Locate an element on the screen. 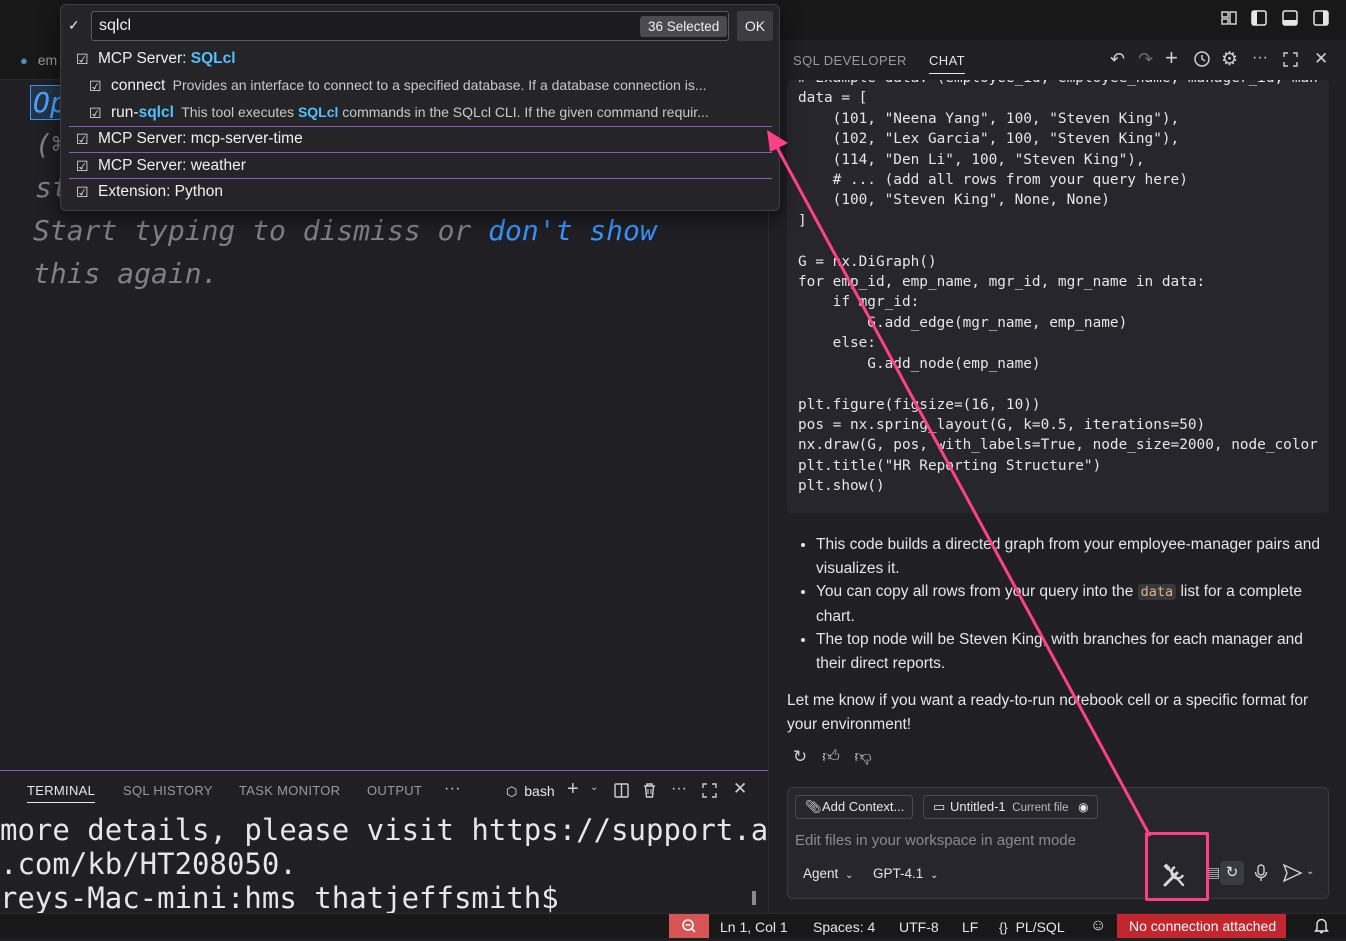 The width and height of the screenshot is (1346, 941). tab-sql-developer: SQL DEVELOPER is located at coordinates (850, 60).